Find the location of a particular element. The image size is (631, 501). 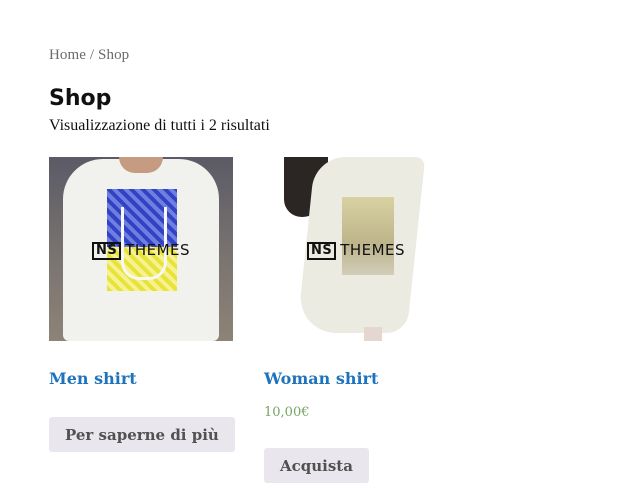

breadcrumb: Home / Shop is located at coordinates (89, 55).